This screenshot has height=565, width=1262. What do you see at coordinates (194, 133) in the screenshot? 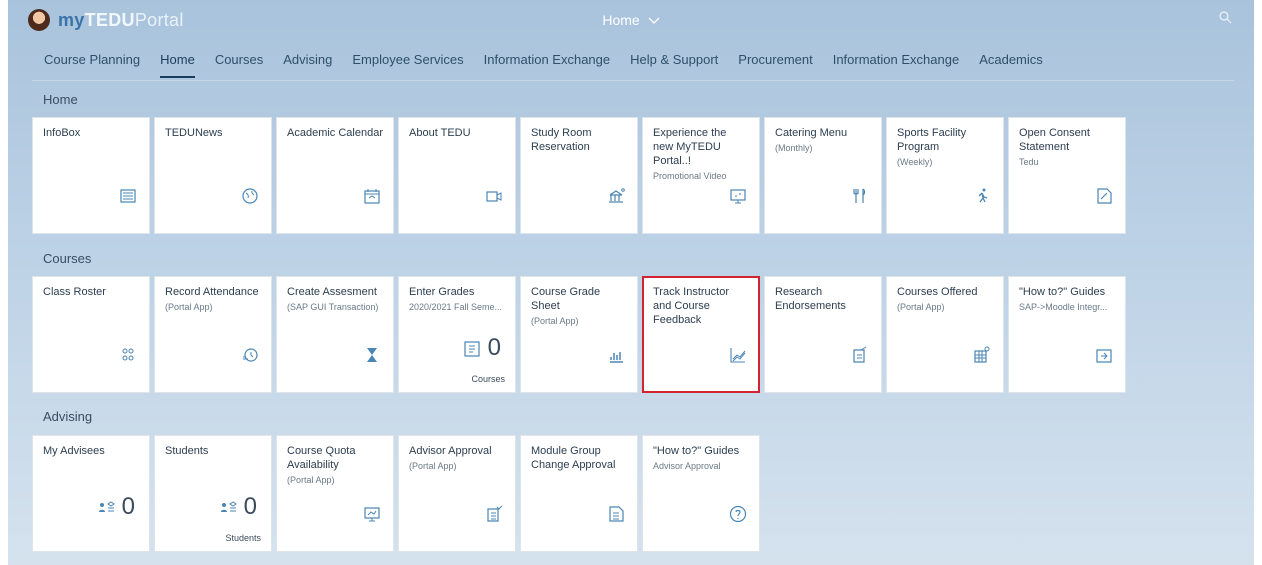
I see `tile-title: TEDUNews` at bounding box center [194, 133].